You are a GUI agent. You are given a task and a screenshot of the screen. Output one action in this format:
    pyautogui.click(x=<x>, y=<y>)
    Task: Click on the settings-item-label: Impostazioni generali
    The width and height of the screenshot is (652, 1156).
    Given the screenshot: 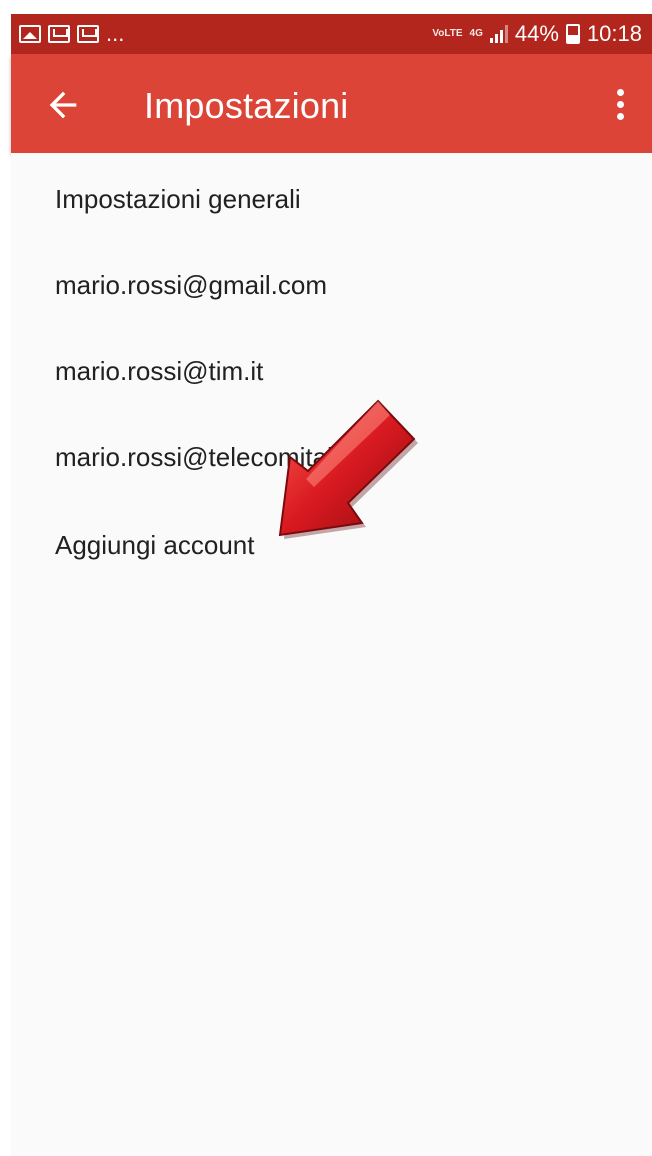 What is the action you would take?
    pyautogui.click(x=178, y=198)
    